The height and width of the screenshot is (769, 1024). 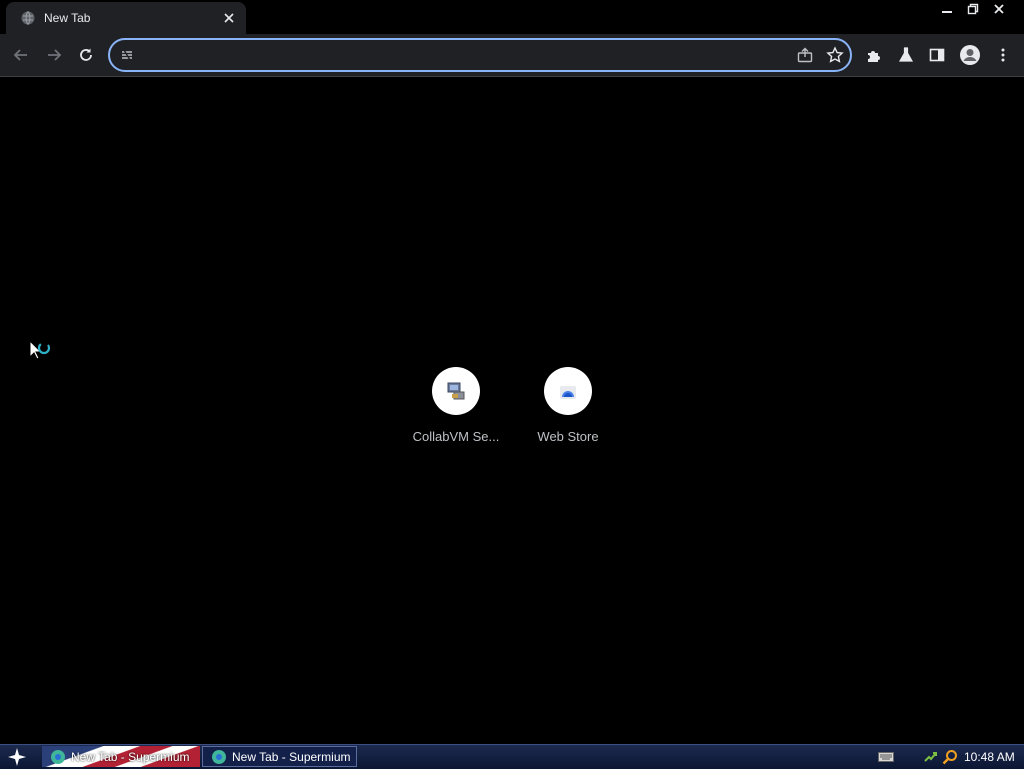 I want to click on shortcut-tile-web-store: Web Store, so click(x=568, y=412).